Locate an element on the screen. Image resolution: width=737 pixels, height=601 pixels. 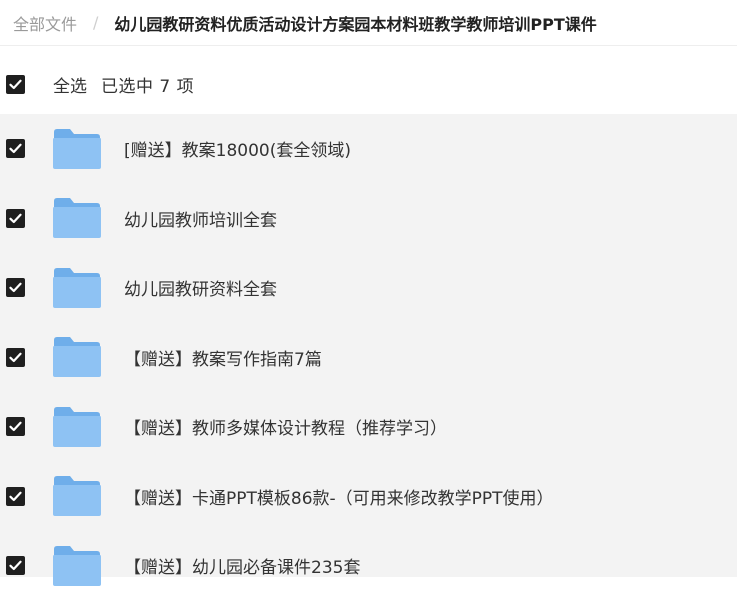
breadcrumb-current-folder: 幼儿园教研资料优质活动设计方案园本材料班教学教师培训PPT课件 is located at coordinates (355, 24).